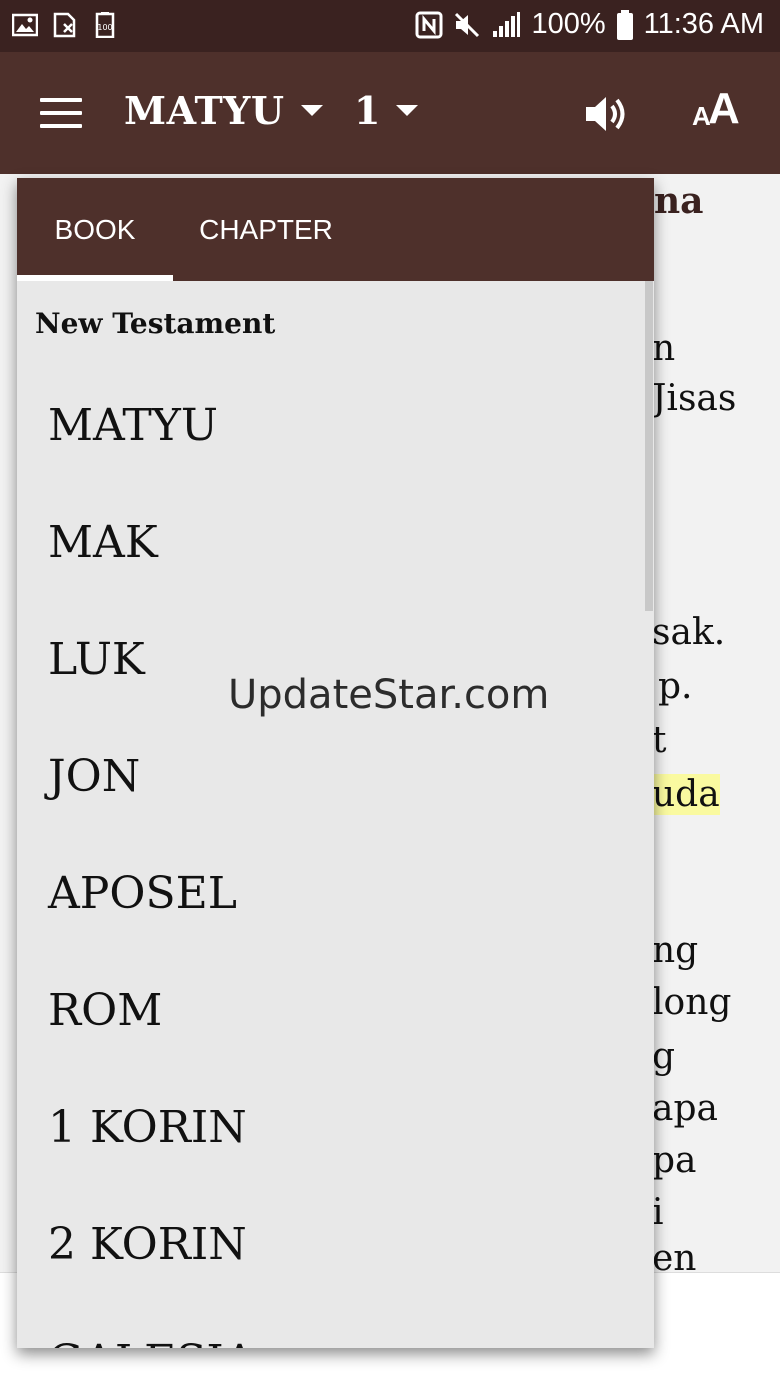 The width and height of the screenshot is (780, 1386). Describe the element at coordinates (335, 1325) in the screenshot. I see `book-item-galesia: GALESIA` at that location.